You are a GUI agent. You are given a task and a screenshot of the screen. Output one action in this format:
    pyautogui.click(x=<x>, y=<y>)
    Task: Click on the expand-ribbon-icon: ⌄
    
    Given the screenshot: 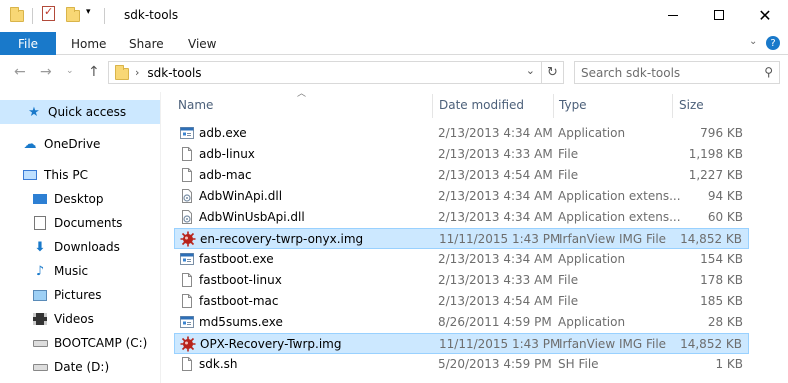 What is the action you would take?
    pyautogui.click(x=753, y=41)
    